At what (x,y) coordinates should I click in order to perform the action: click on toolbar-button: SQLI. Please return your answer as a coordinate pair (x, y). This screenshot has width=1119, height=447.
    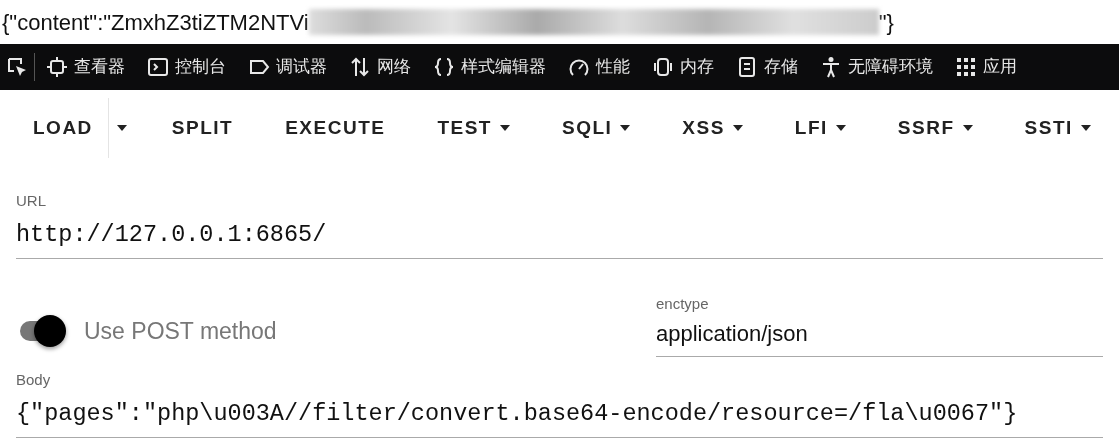
    Looking at the image, I should click on (596, 128).